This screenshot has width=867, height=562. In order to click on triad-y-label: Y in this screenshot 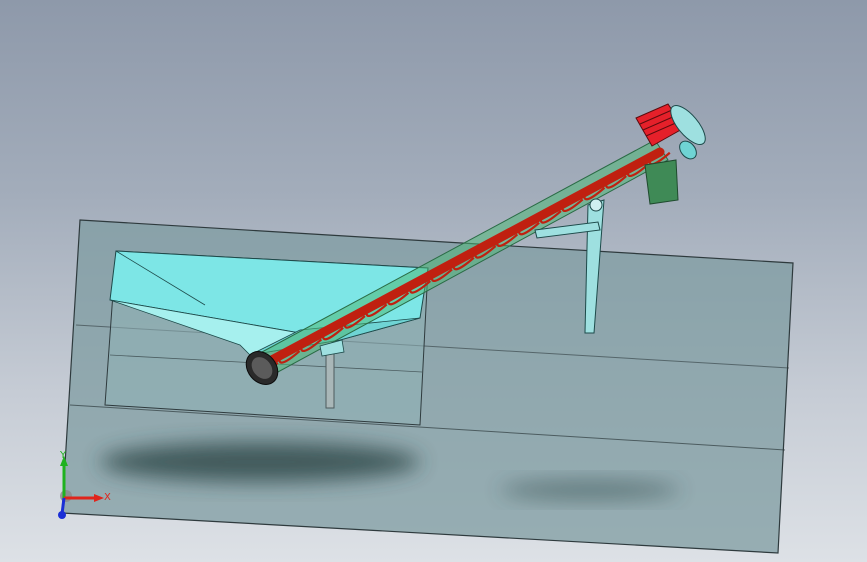, I will do `click(63, 455)`.